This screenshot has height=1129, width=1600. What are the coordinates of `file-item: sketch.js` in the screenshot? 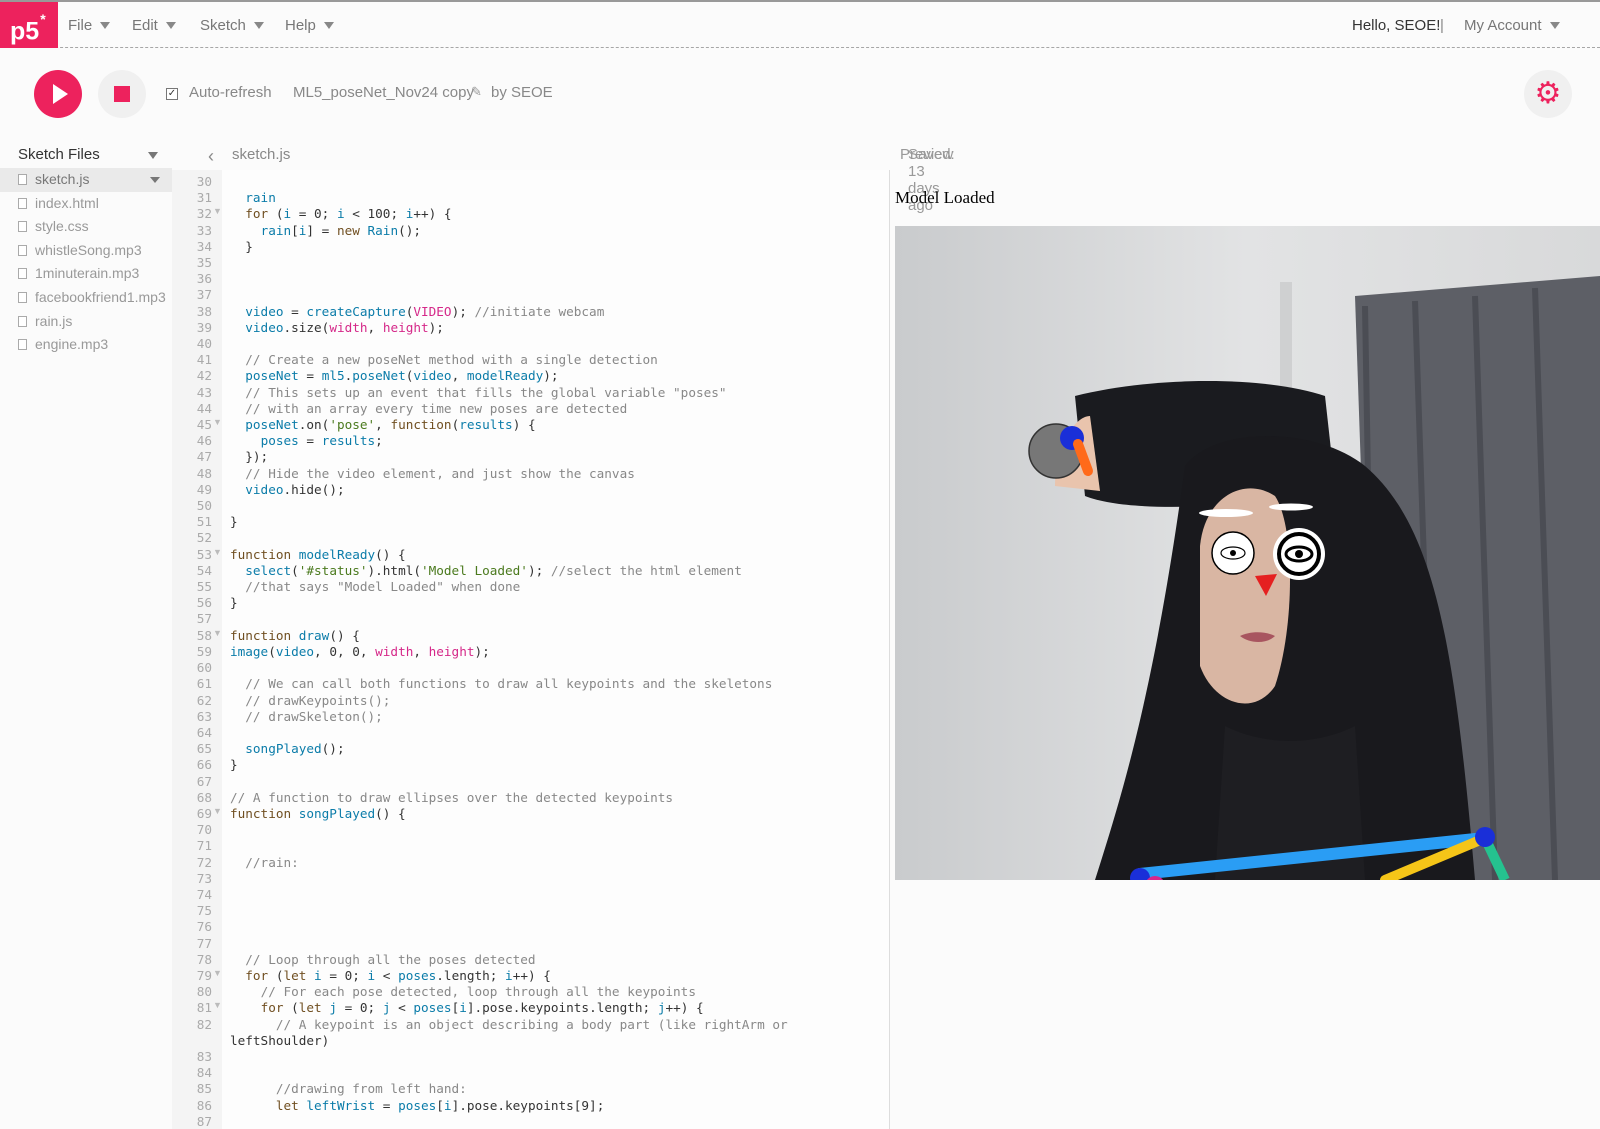 It's located at (86, 180).